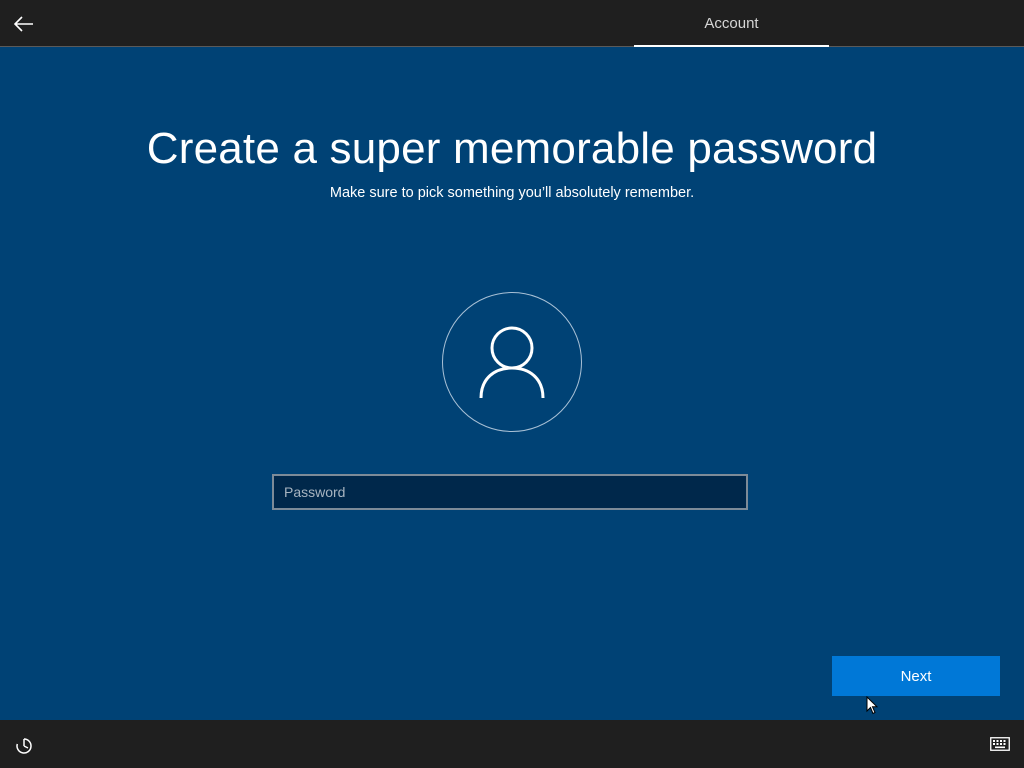 This screenshot has height=768, width=1024. Describe the element at coordinates (1000, 744) in the screenshot. I see `keyboard-icon` at that location.